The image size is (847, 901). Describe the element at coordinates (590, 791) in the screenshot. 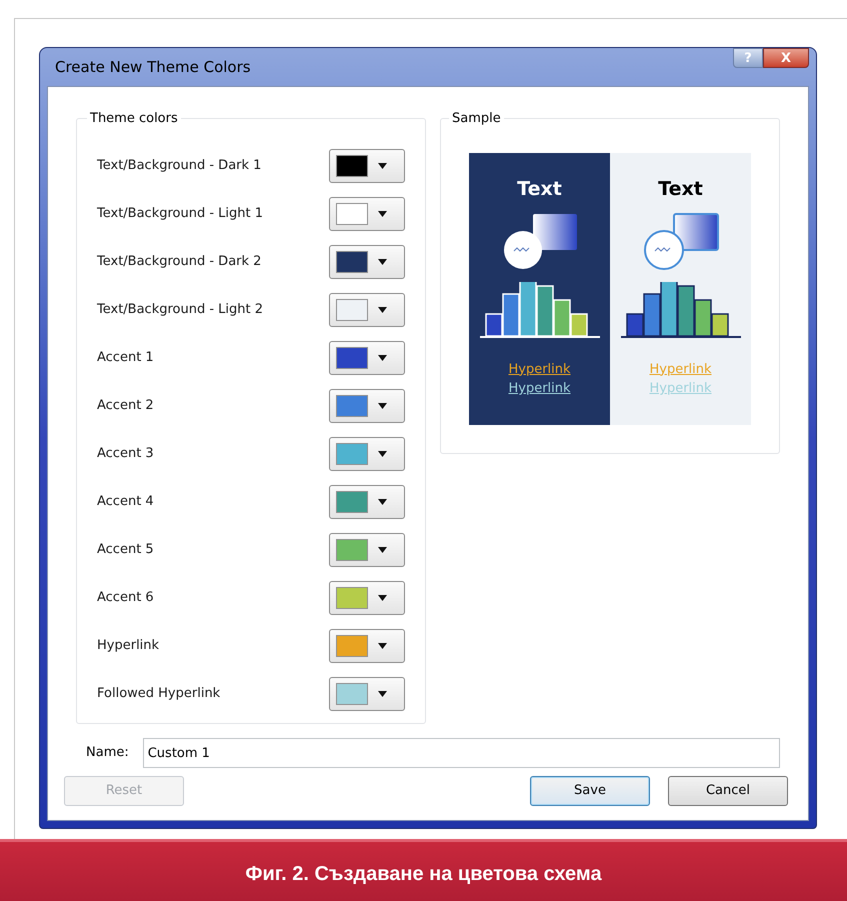

I see `dialog-button: Save` at that location.